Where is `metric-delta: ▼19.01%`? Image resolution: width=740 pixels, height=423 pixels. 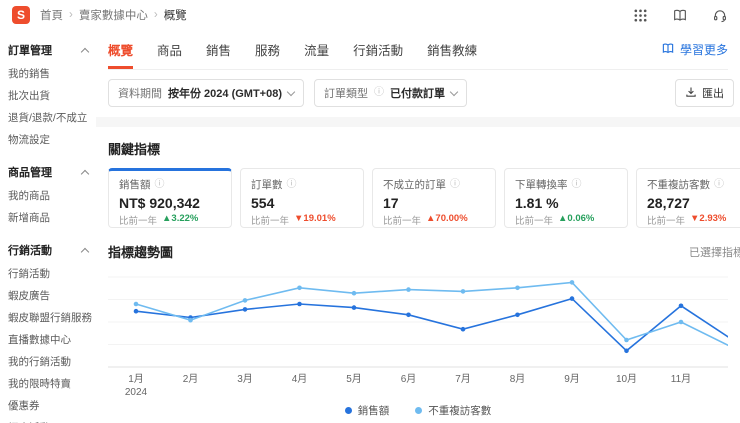 metric-delta: ▼19.01% is located at coordinates (315, 218).